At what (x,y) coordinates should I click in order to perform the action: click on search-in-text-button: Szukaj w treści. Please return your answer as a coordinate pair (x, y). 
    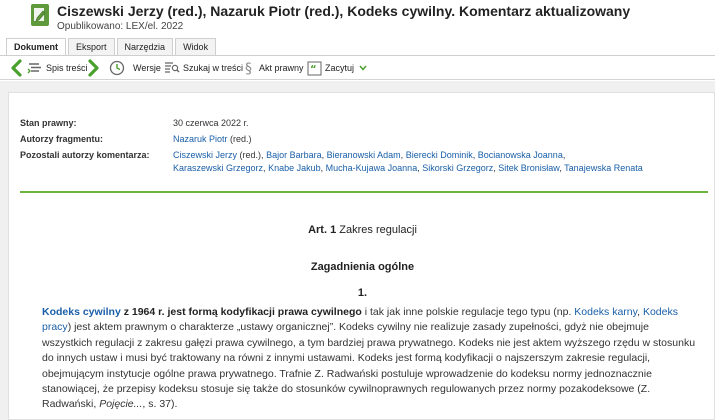
    Looking at the image, I should click on (203, 68).